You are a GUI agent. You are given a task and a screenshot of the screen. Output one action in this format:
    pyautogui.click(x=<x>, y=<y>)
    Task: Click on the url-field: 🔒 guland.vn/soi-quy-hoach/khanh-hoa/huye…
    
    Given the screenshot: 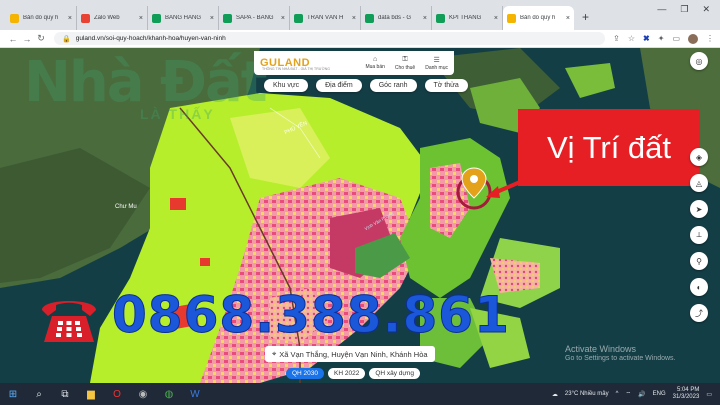 What is the action you would take?
    pyautogui.click(x=330, y=38)
    